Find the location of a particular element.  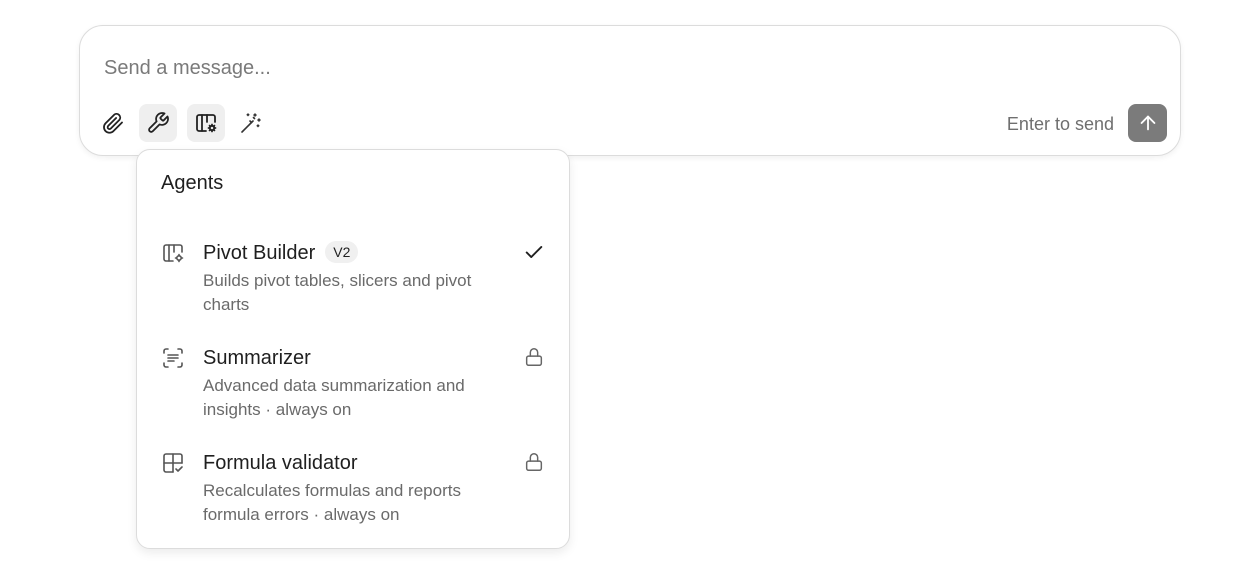

paperclip-icon is located at coordinates (113, 123).